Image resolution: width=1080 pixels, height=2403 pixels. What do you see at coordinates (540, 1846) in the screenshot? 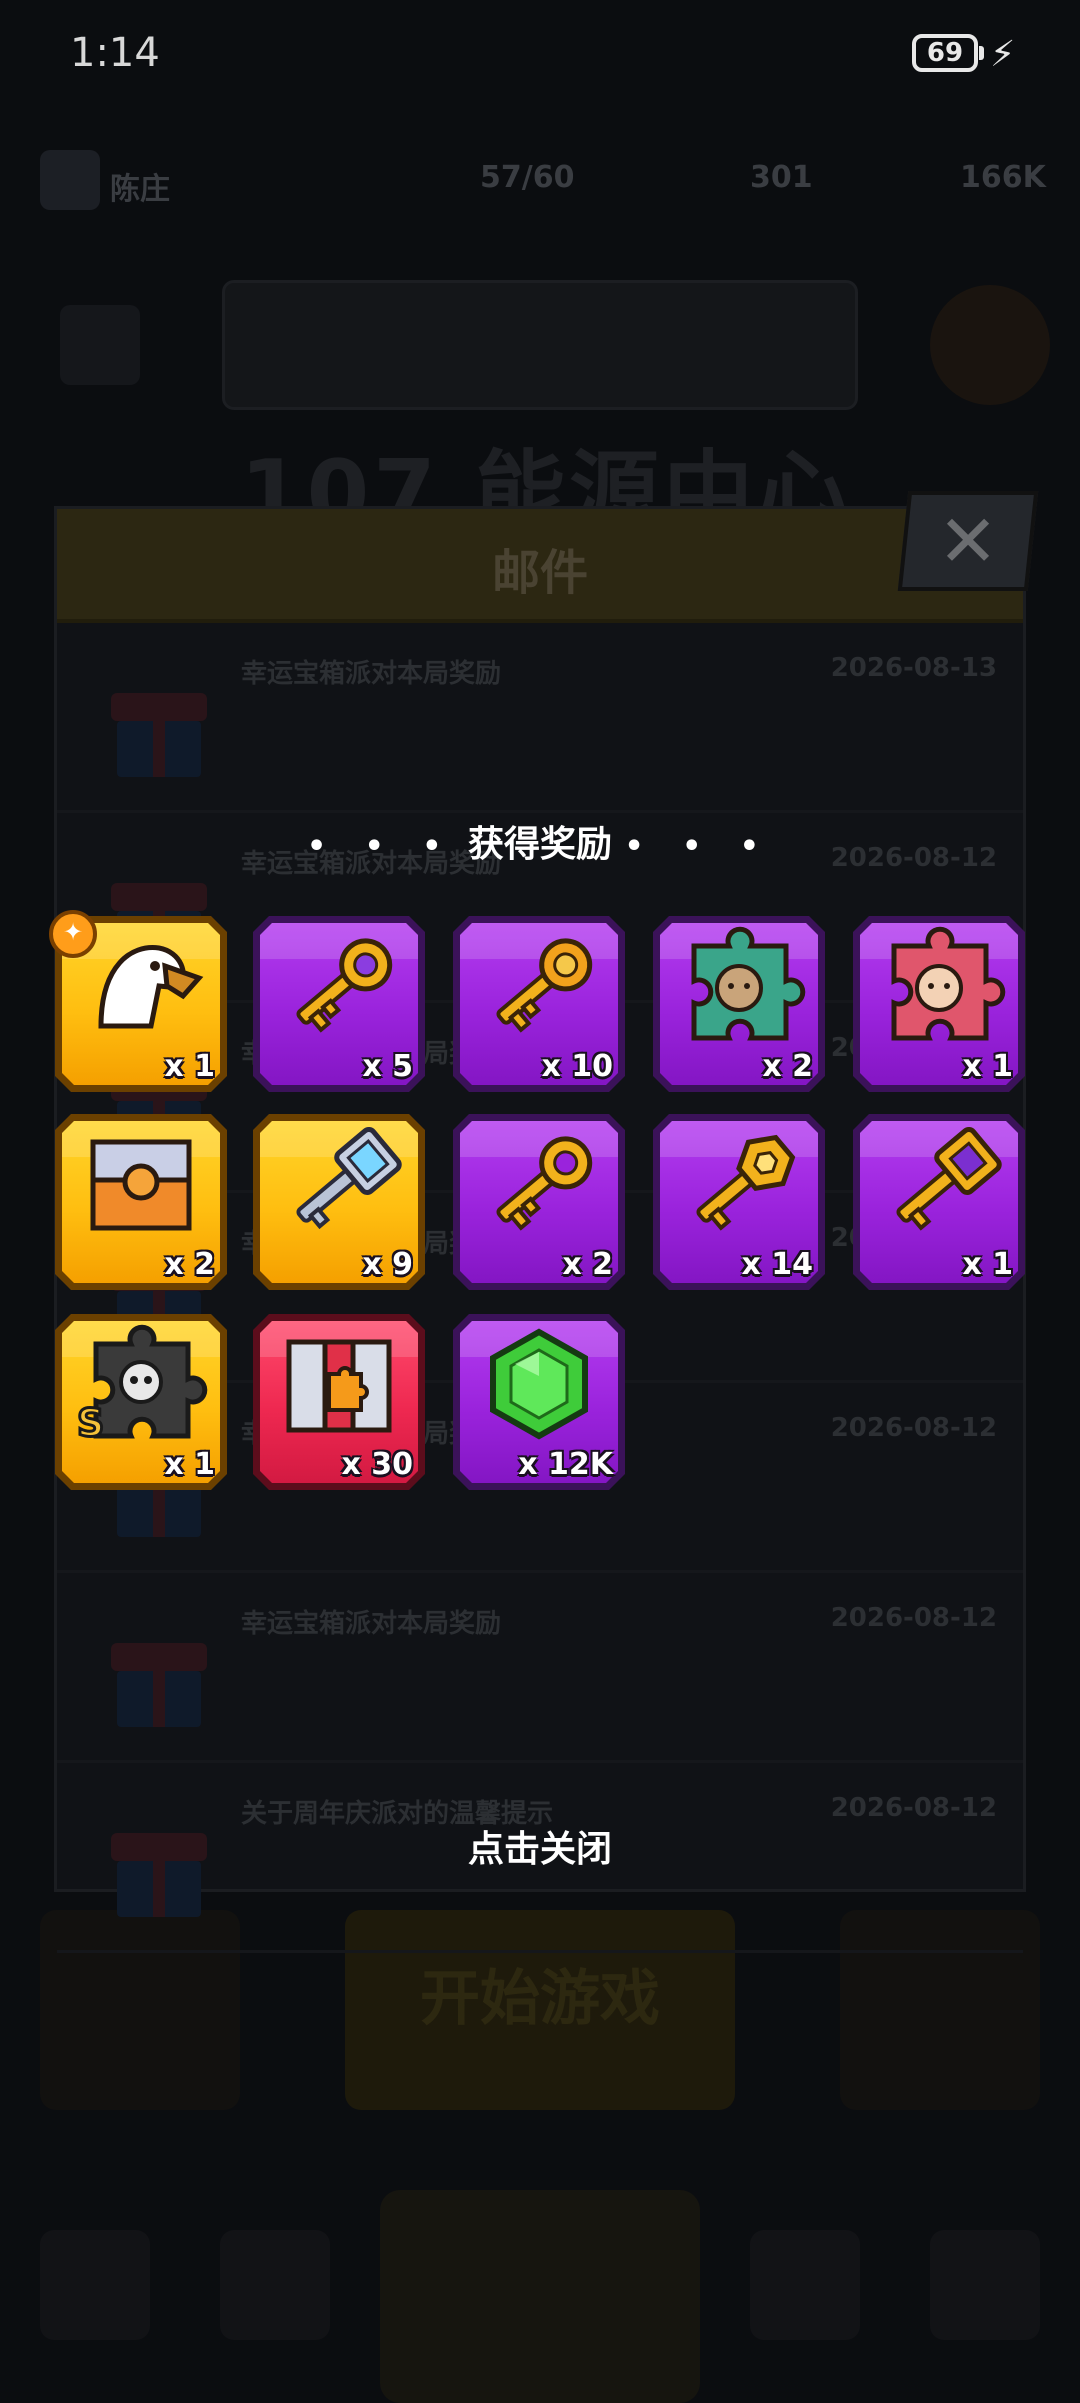
I see `tap-to-close: 点击关闭` at bounding box center [540, 1846].